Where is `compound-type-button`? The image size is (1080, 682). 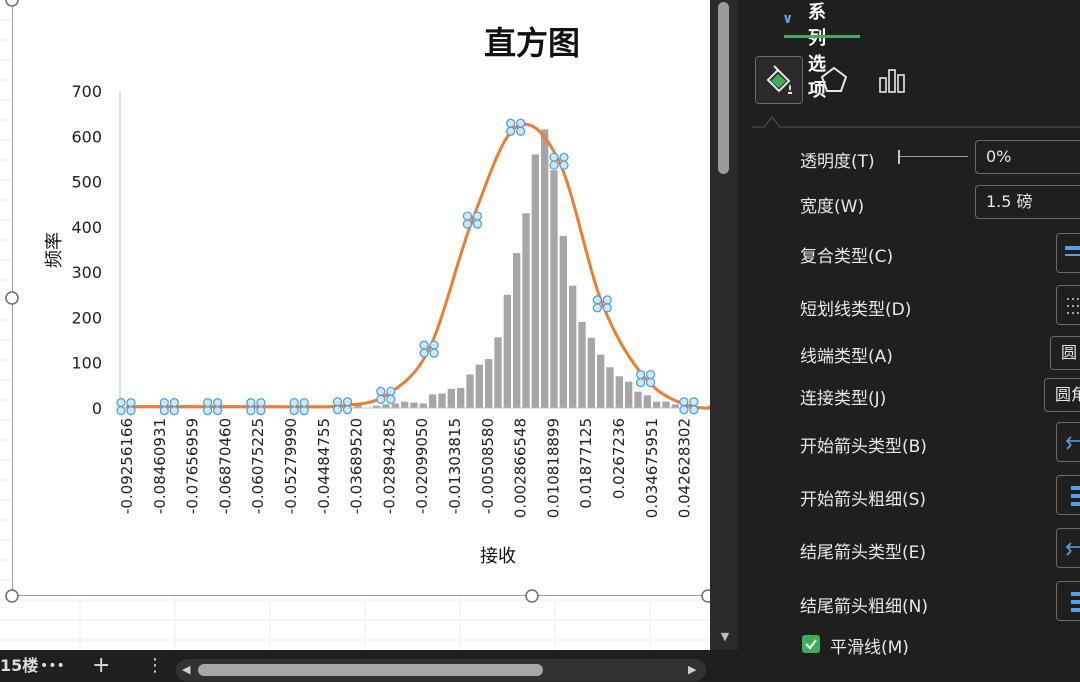
compound-type-button is located at coordinates (1068, 253).